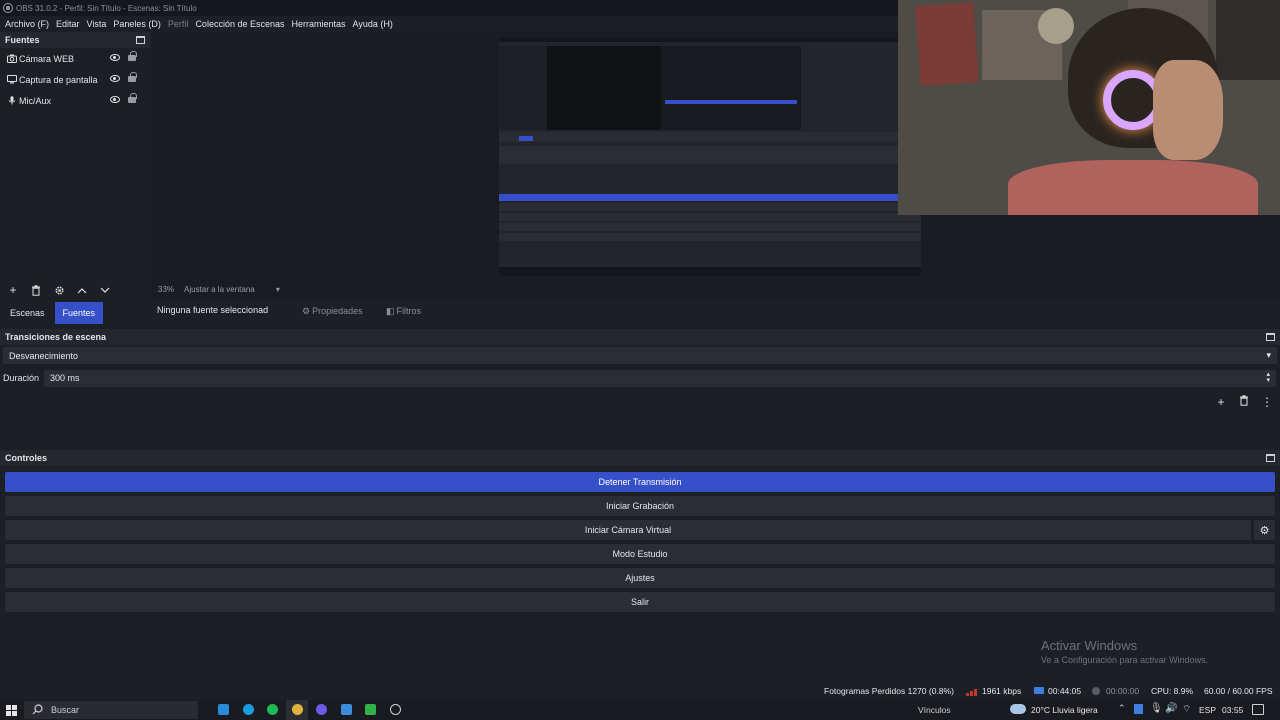 The width and height of the screenshot is (1280, 720). Describe the element at coordinates (660, 378) in the screenshot. I see `duration-spinbox: 300 ms ▴ ▾` at that location.